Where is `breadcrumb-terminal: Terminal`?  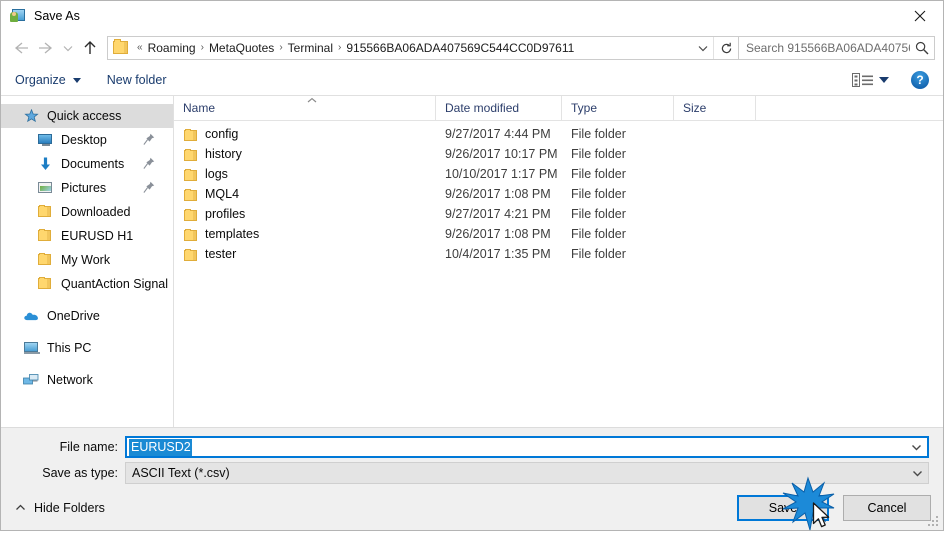 breadcrumb-terminal: Terminal is located at coordinates (310, 48).